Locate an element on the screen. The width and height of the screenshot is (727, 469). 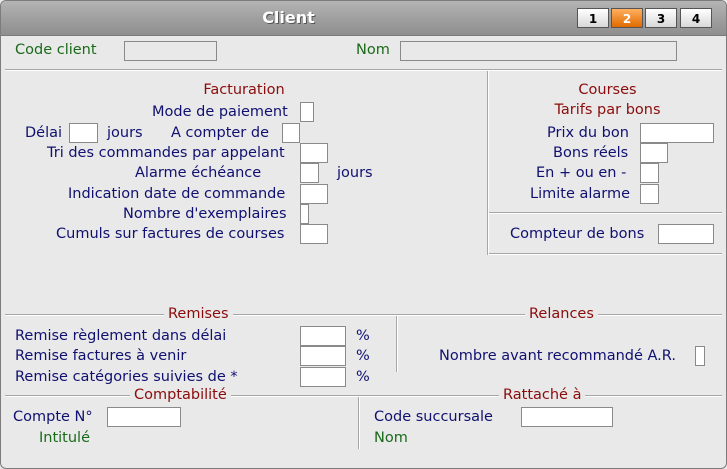
rattache-title: Rattaché à is located at coordinates (542, 395).